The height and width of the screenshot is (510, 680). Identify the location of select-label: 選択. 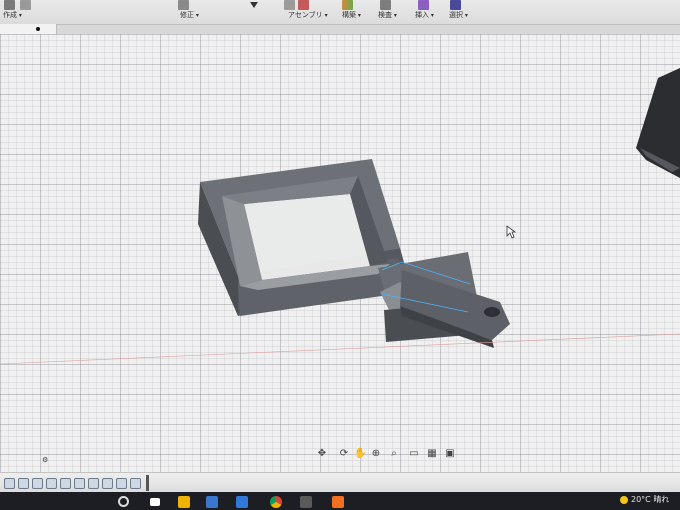
(458, 15).